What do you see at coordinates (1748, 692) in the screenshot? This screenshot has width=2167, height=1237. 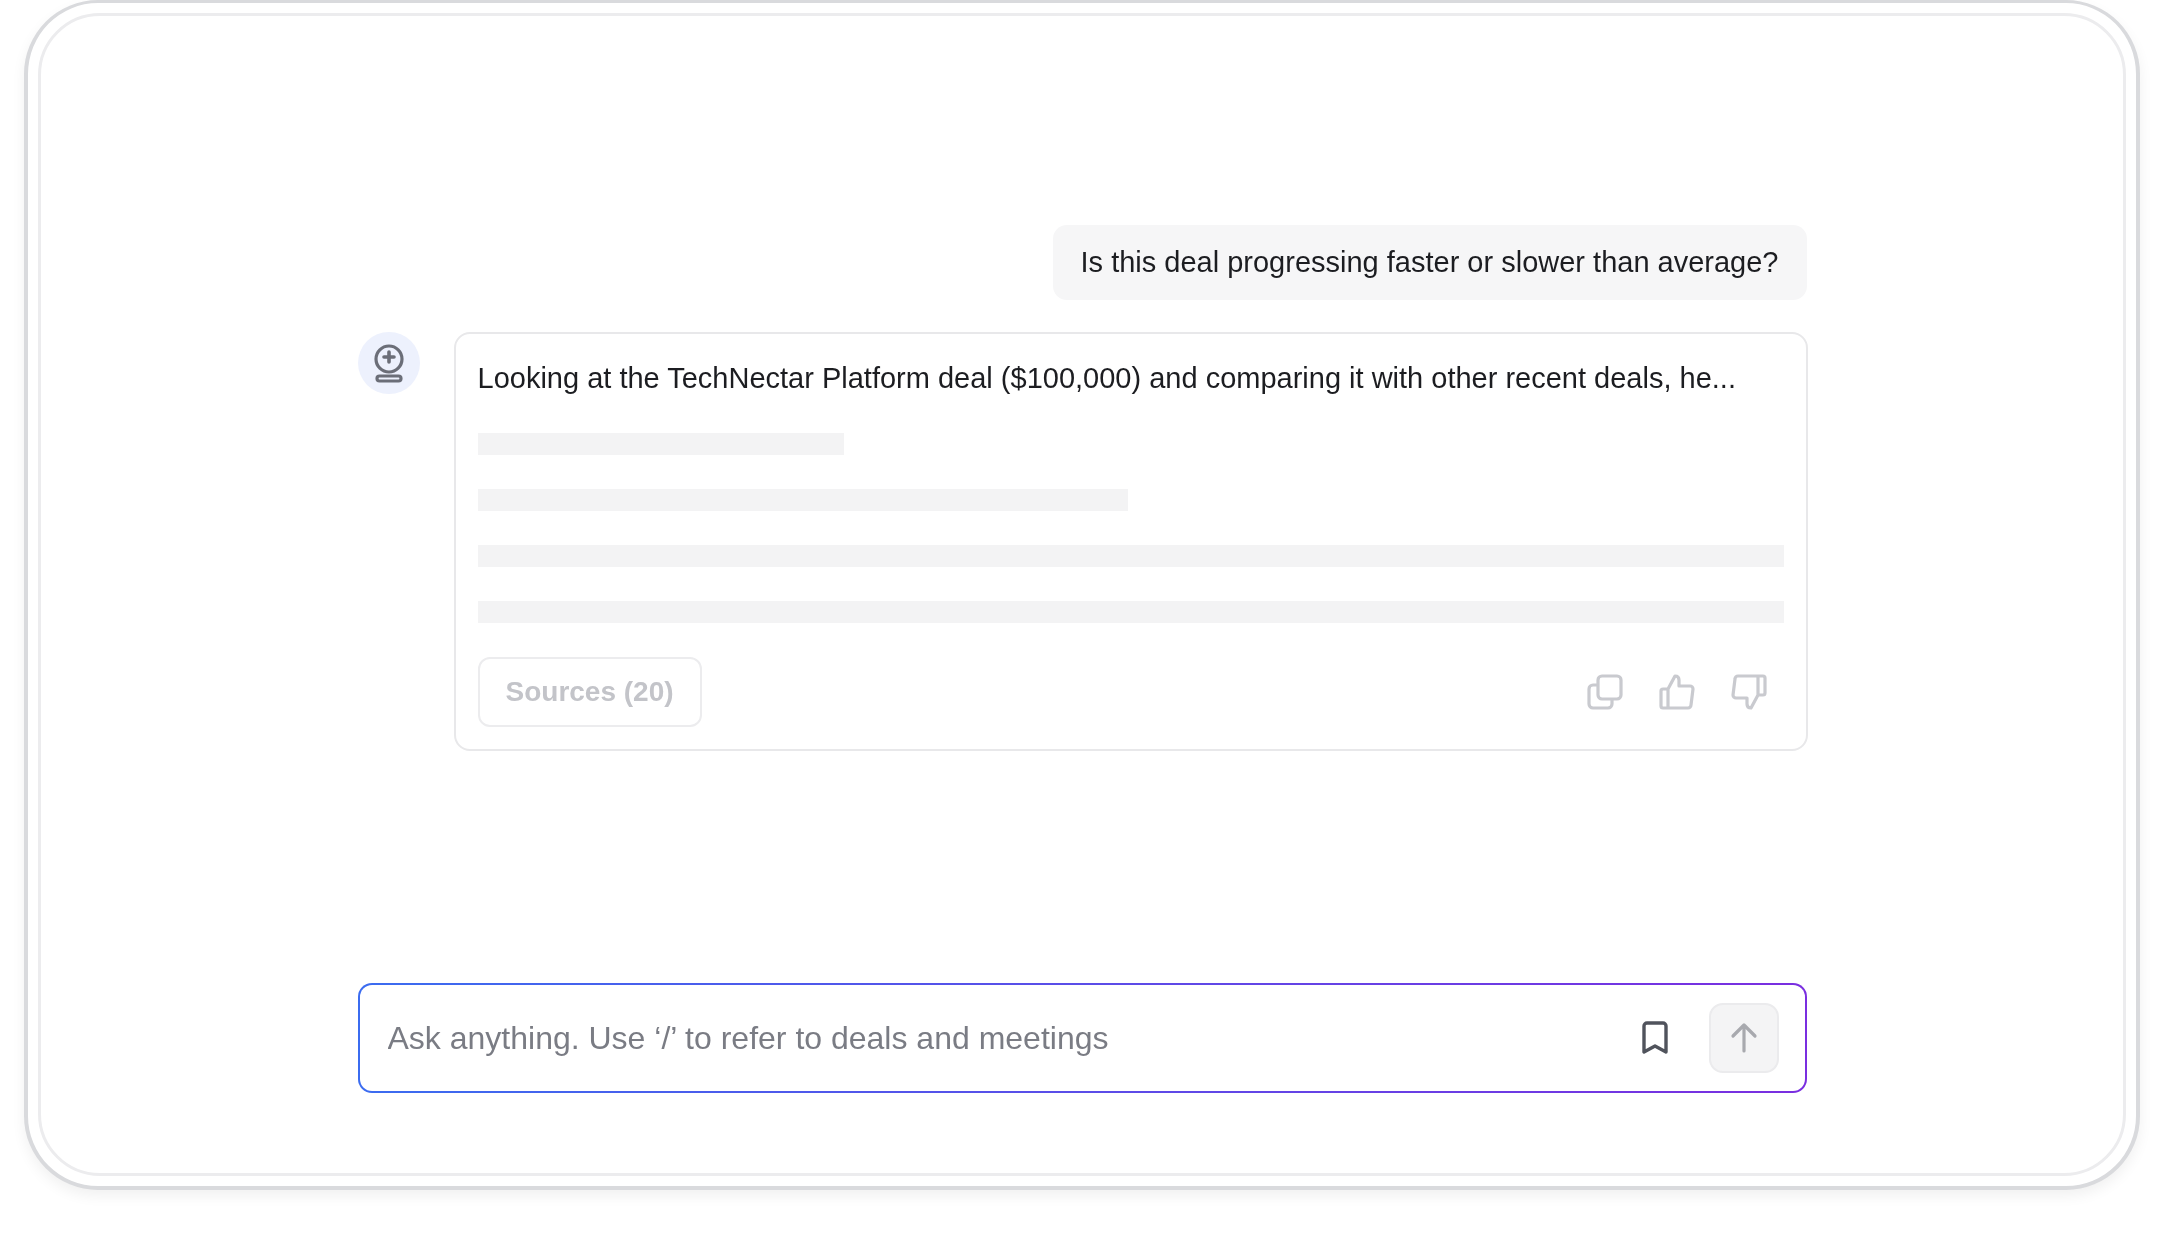 I see `thumbs-down-icon` at bounding box center [1748, 692].